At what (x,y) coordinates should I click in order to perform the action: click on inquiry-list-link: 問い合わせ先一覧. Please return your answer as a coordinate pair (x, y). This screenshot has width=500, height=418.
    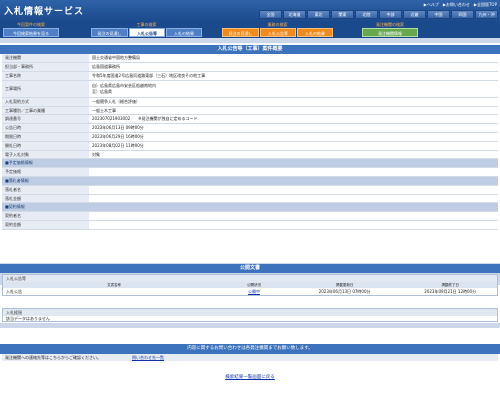
    Looking at the image, I should click on (148, 357).